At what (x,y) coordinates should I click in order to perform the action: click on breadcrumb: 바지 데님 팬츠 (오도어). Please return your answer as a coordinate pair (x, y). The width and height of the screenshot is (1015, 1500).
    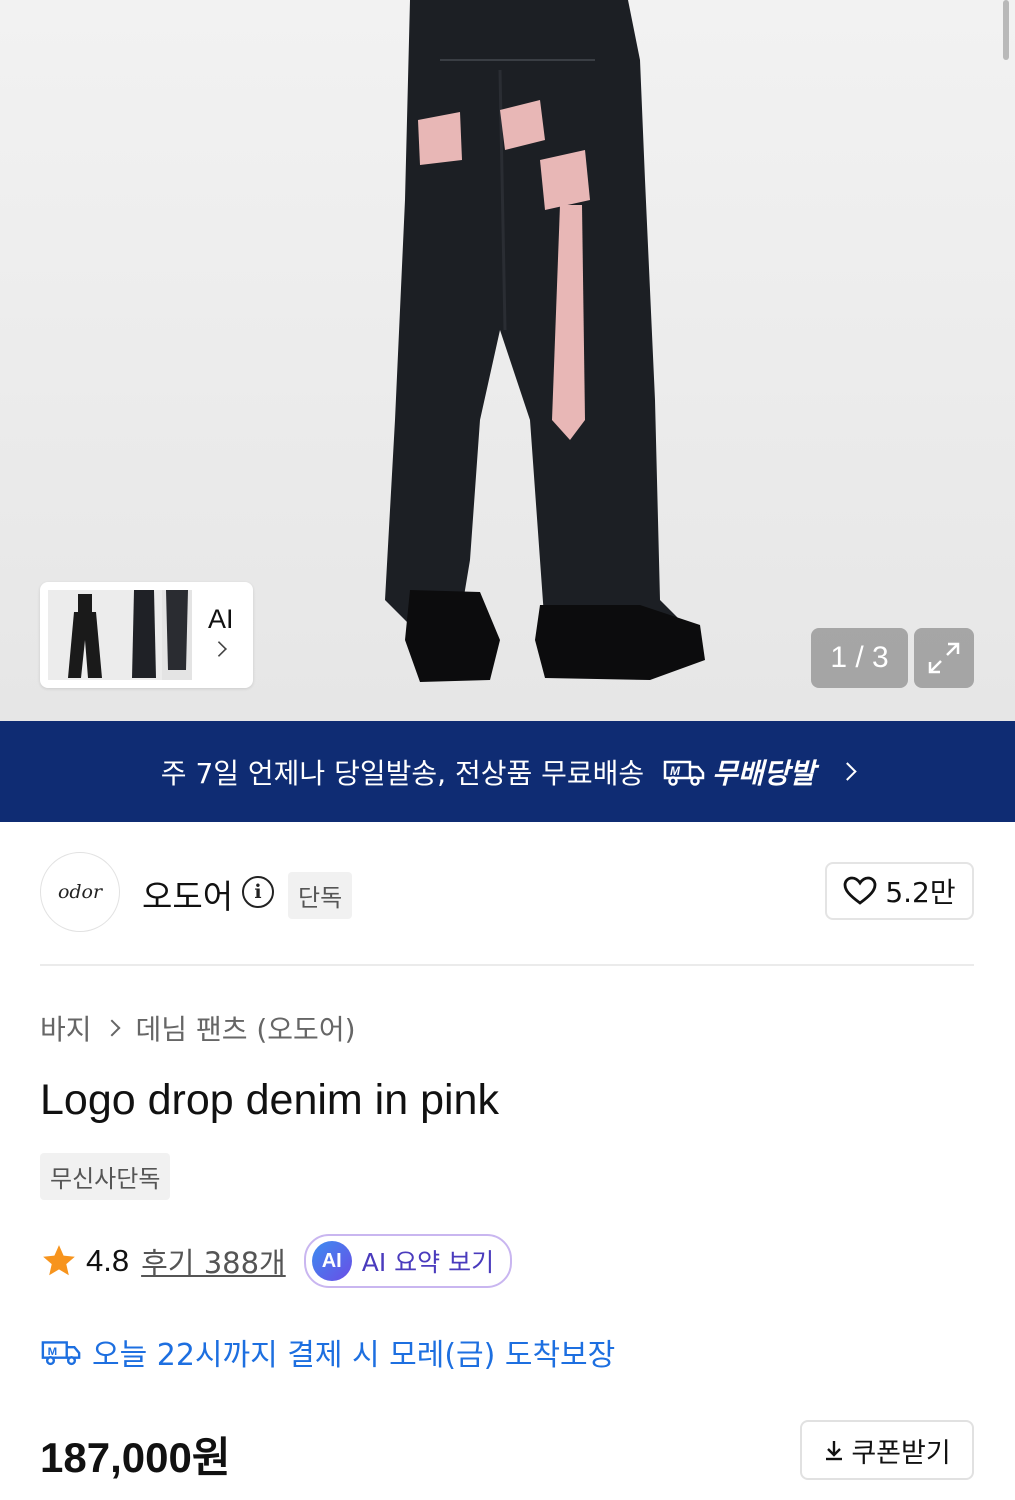
    Looking at the image, I should click on (198, 1028).